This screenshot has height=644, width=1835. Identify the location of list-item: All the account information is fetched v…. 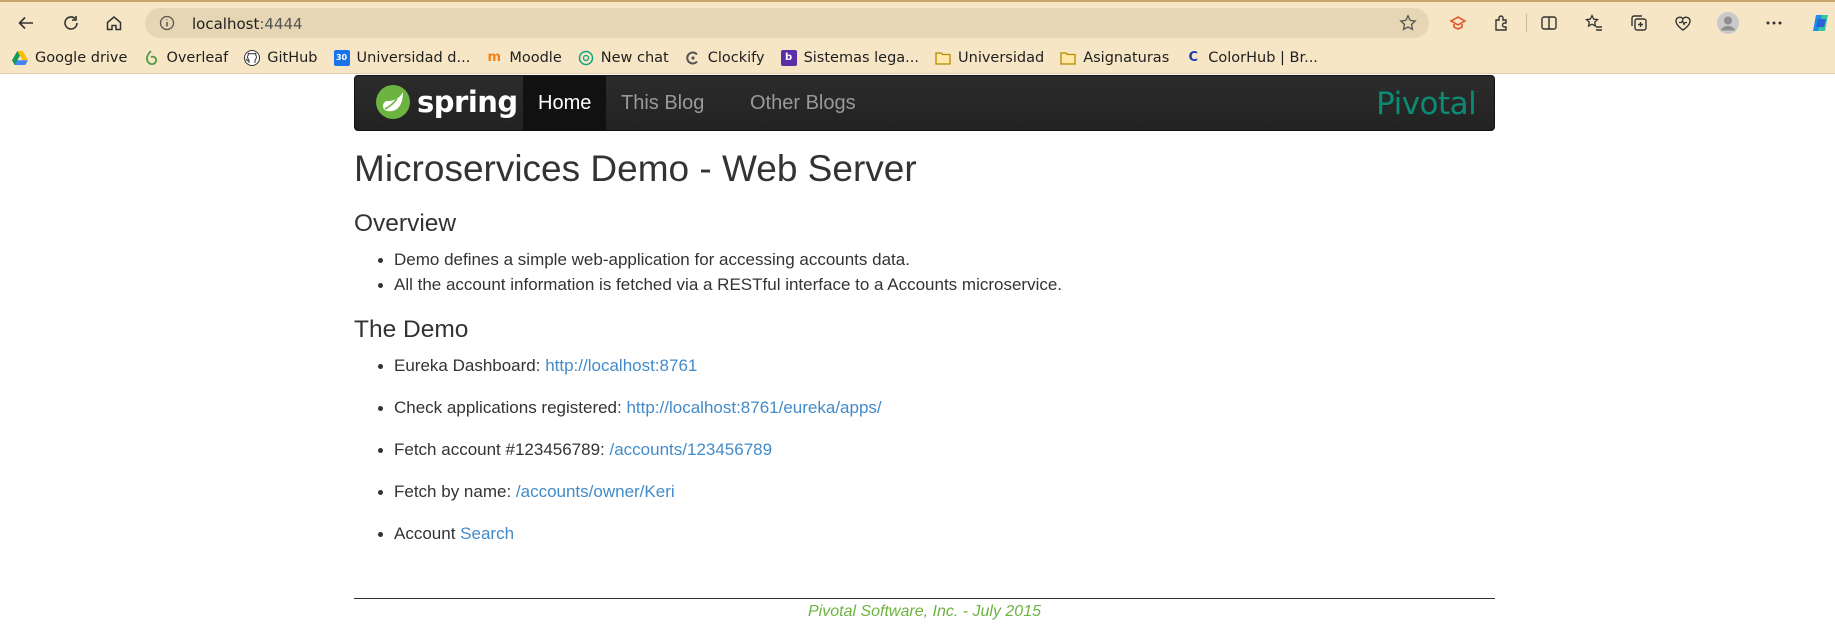
(719, 287).